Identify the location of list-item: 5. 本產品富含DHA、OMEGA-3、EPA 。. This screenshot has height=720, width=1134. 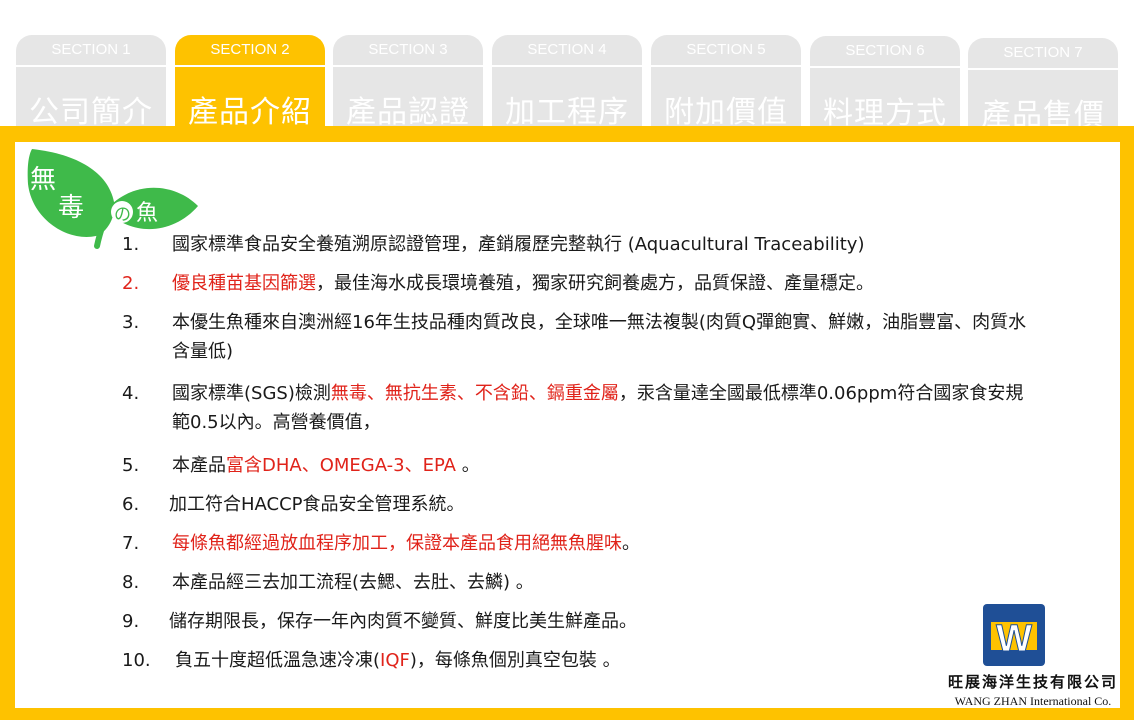
(572, 470).